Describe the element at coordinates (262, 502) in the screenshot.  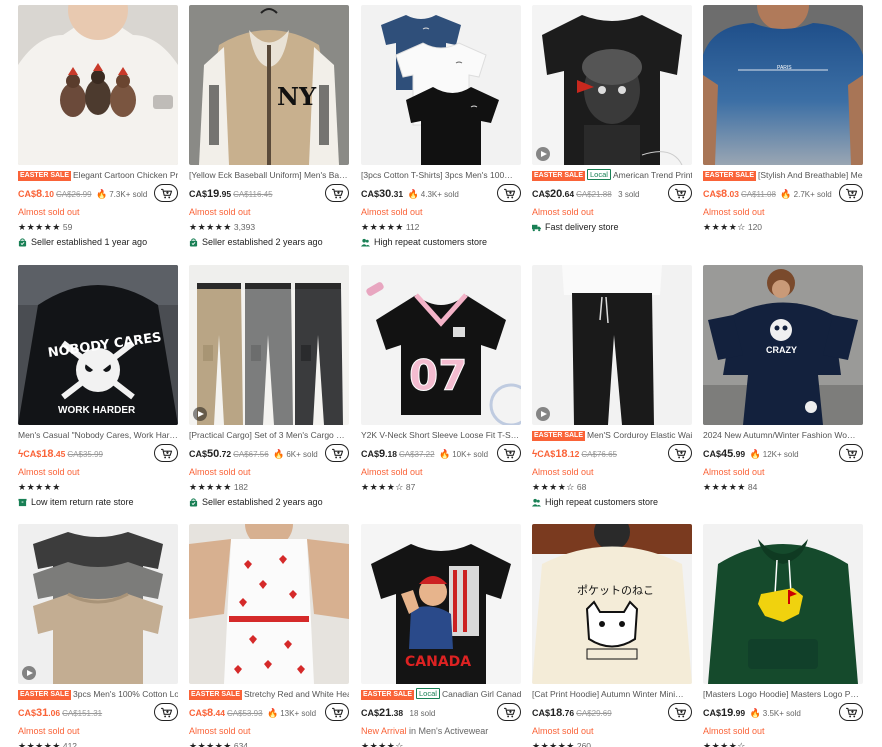
I see `store-label-text: Seller established 2 years ago` at that location.